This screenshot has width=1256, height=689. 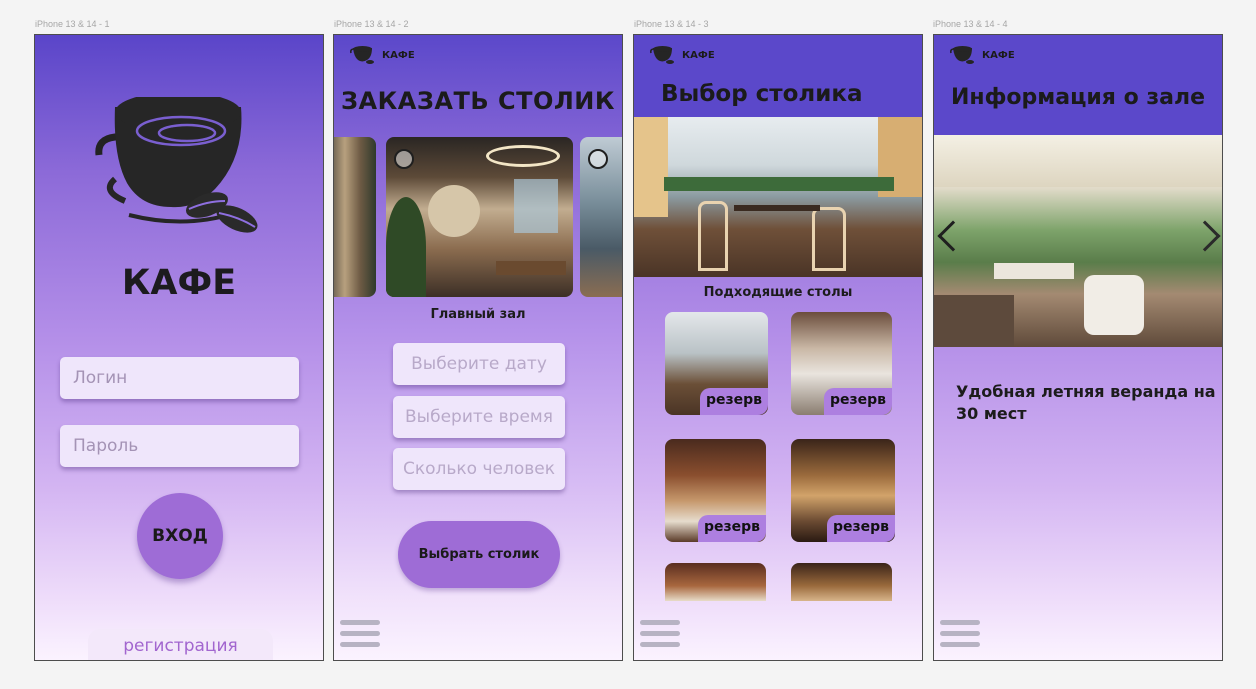 What do you see at coordinates (478, 314) in the screenshot?
I see `hall-caption: Главный зал` at bounding box center [478, 314].